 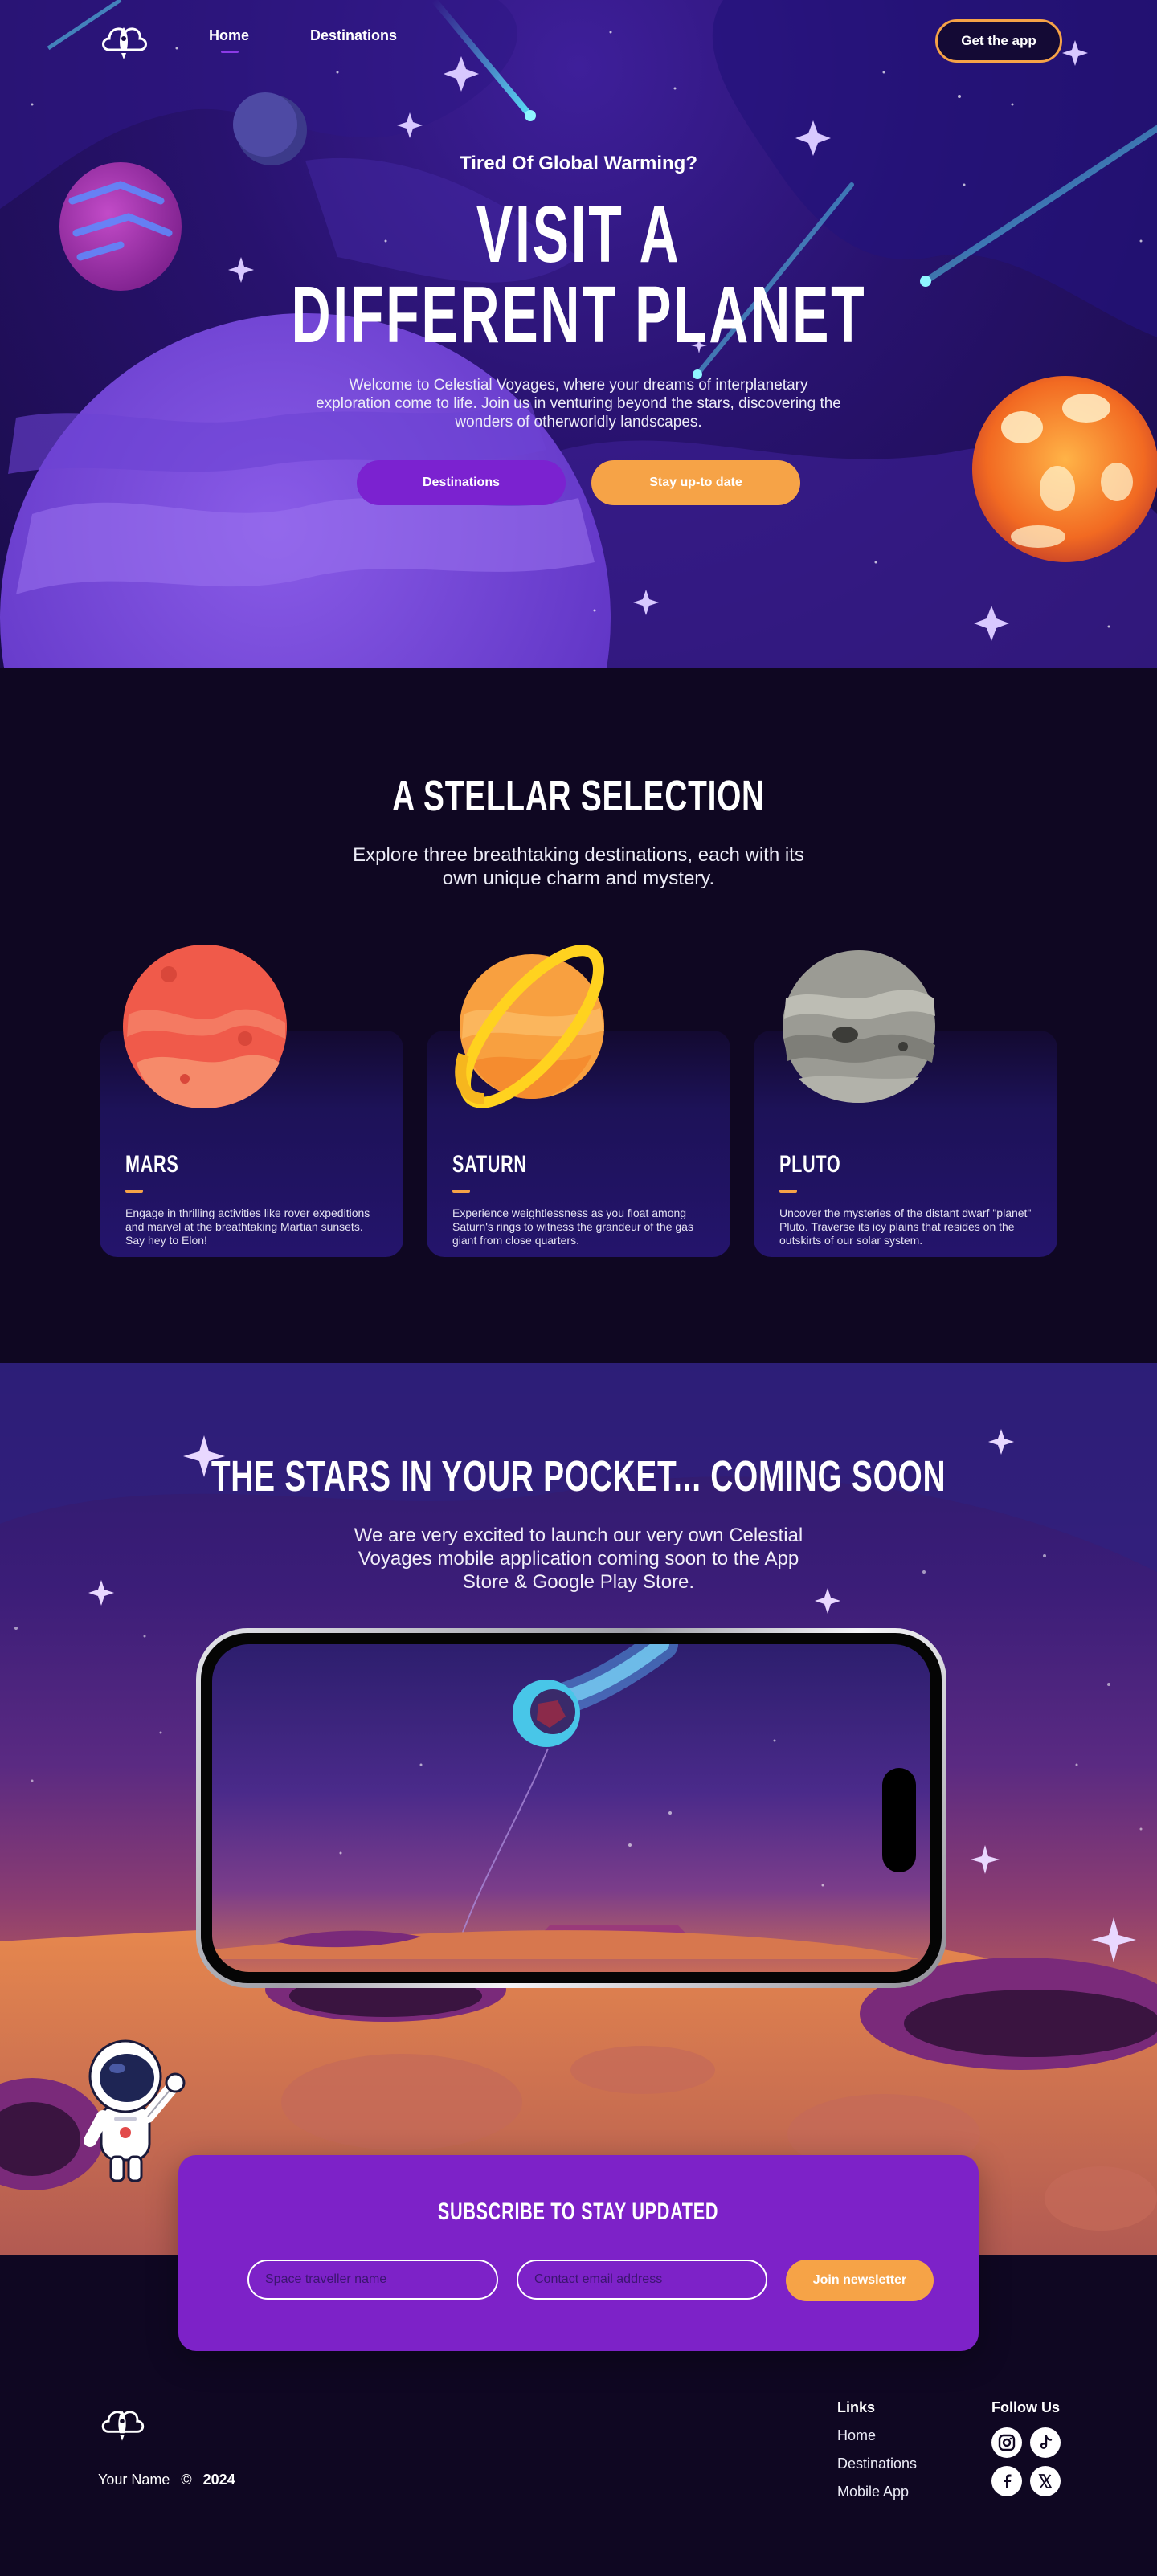 What do you see at coordinates (578, 315) in the screenshot?
I see `hero-title-line-2: DIFFERENT PLANET` at bounding box center [578, 315].